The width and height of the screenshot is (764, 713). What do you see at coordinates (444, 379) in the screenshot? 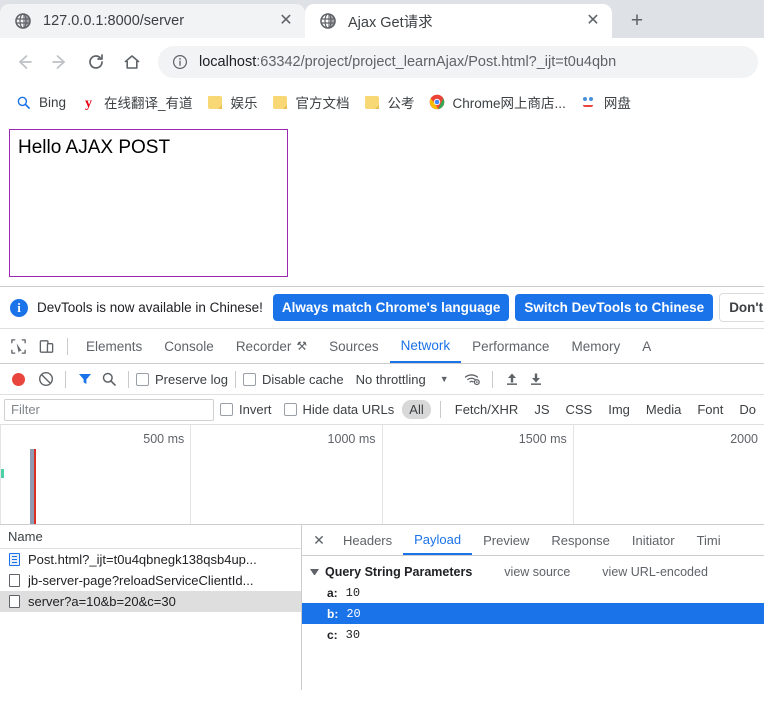
I see `chevron-down-icon: ▼` at bounding box center [444, 379].